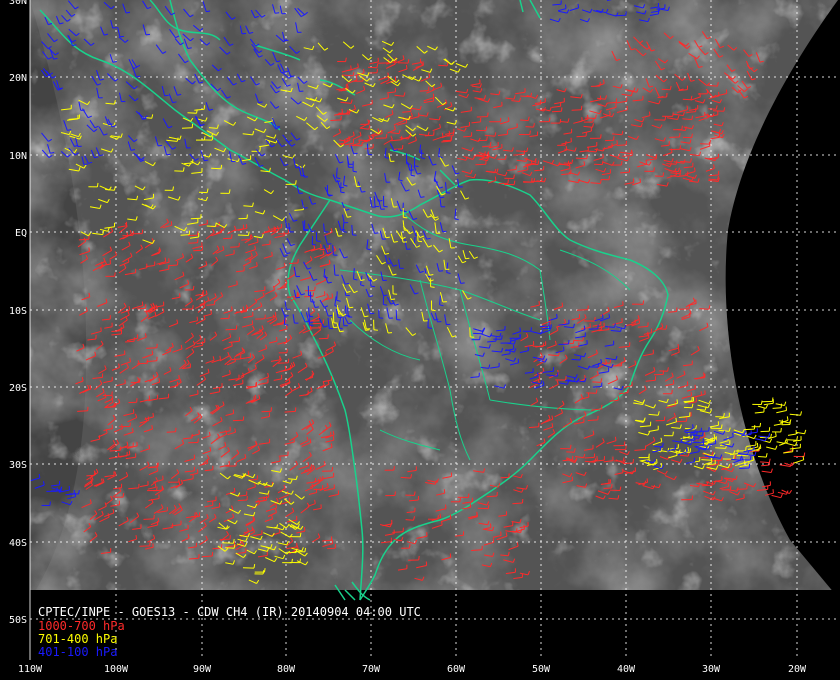 The image size is (840, 680). I want to click on legend-entry: 1000-700 hPa, so click(81, 626).